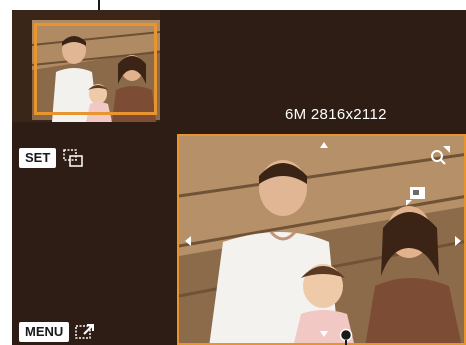 Image resolution: width=466 pixels, height=345 pixels. What do you see at coordinates (324, 145) in the screenshot?
I see `up-arrow-icon` at bounding box center [324, 145].